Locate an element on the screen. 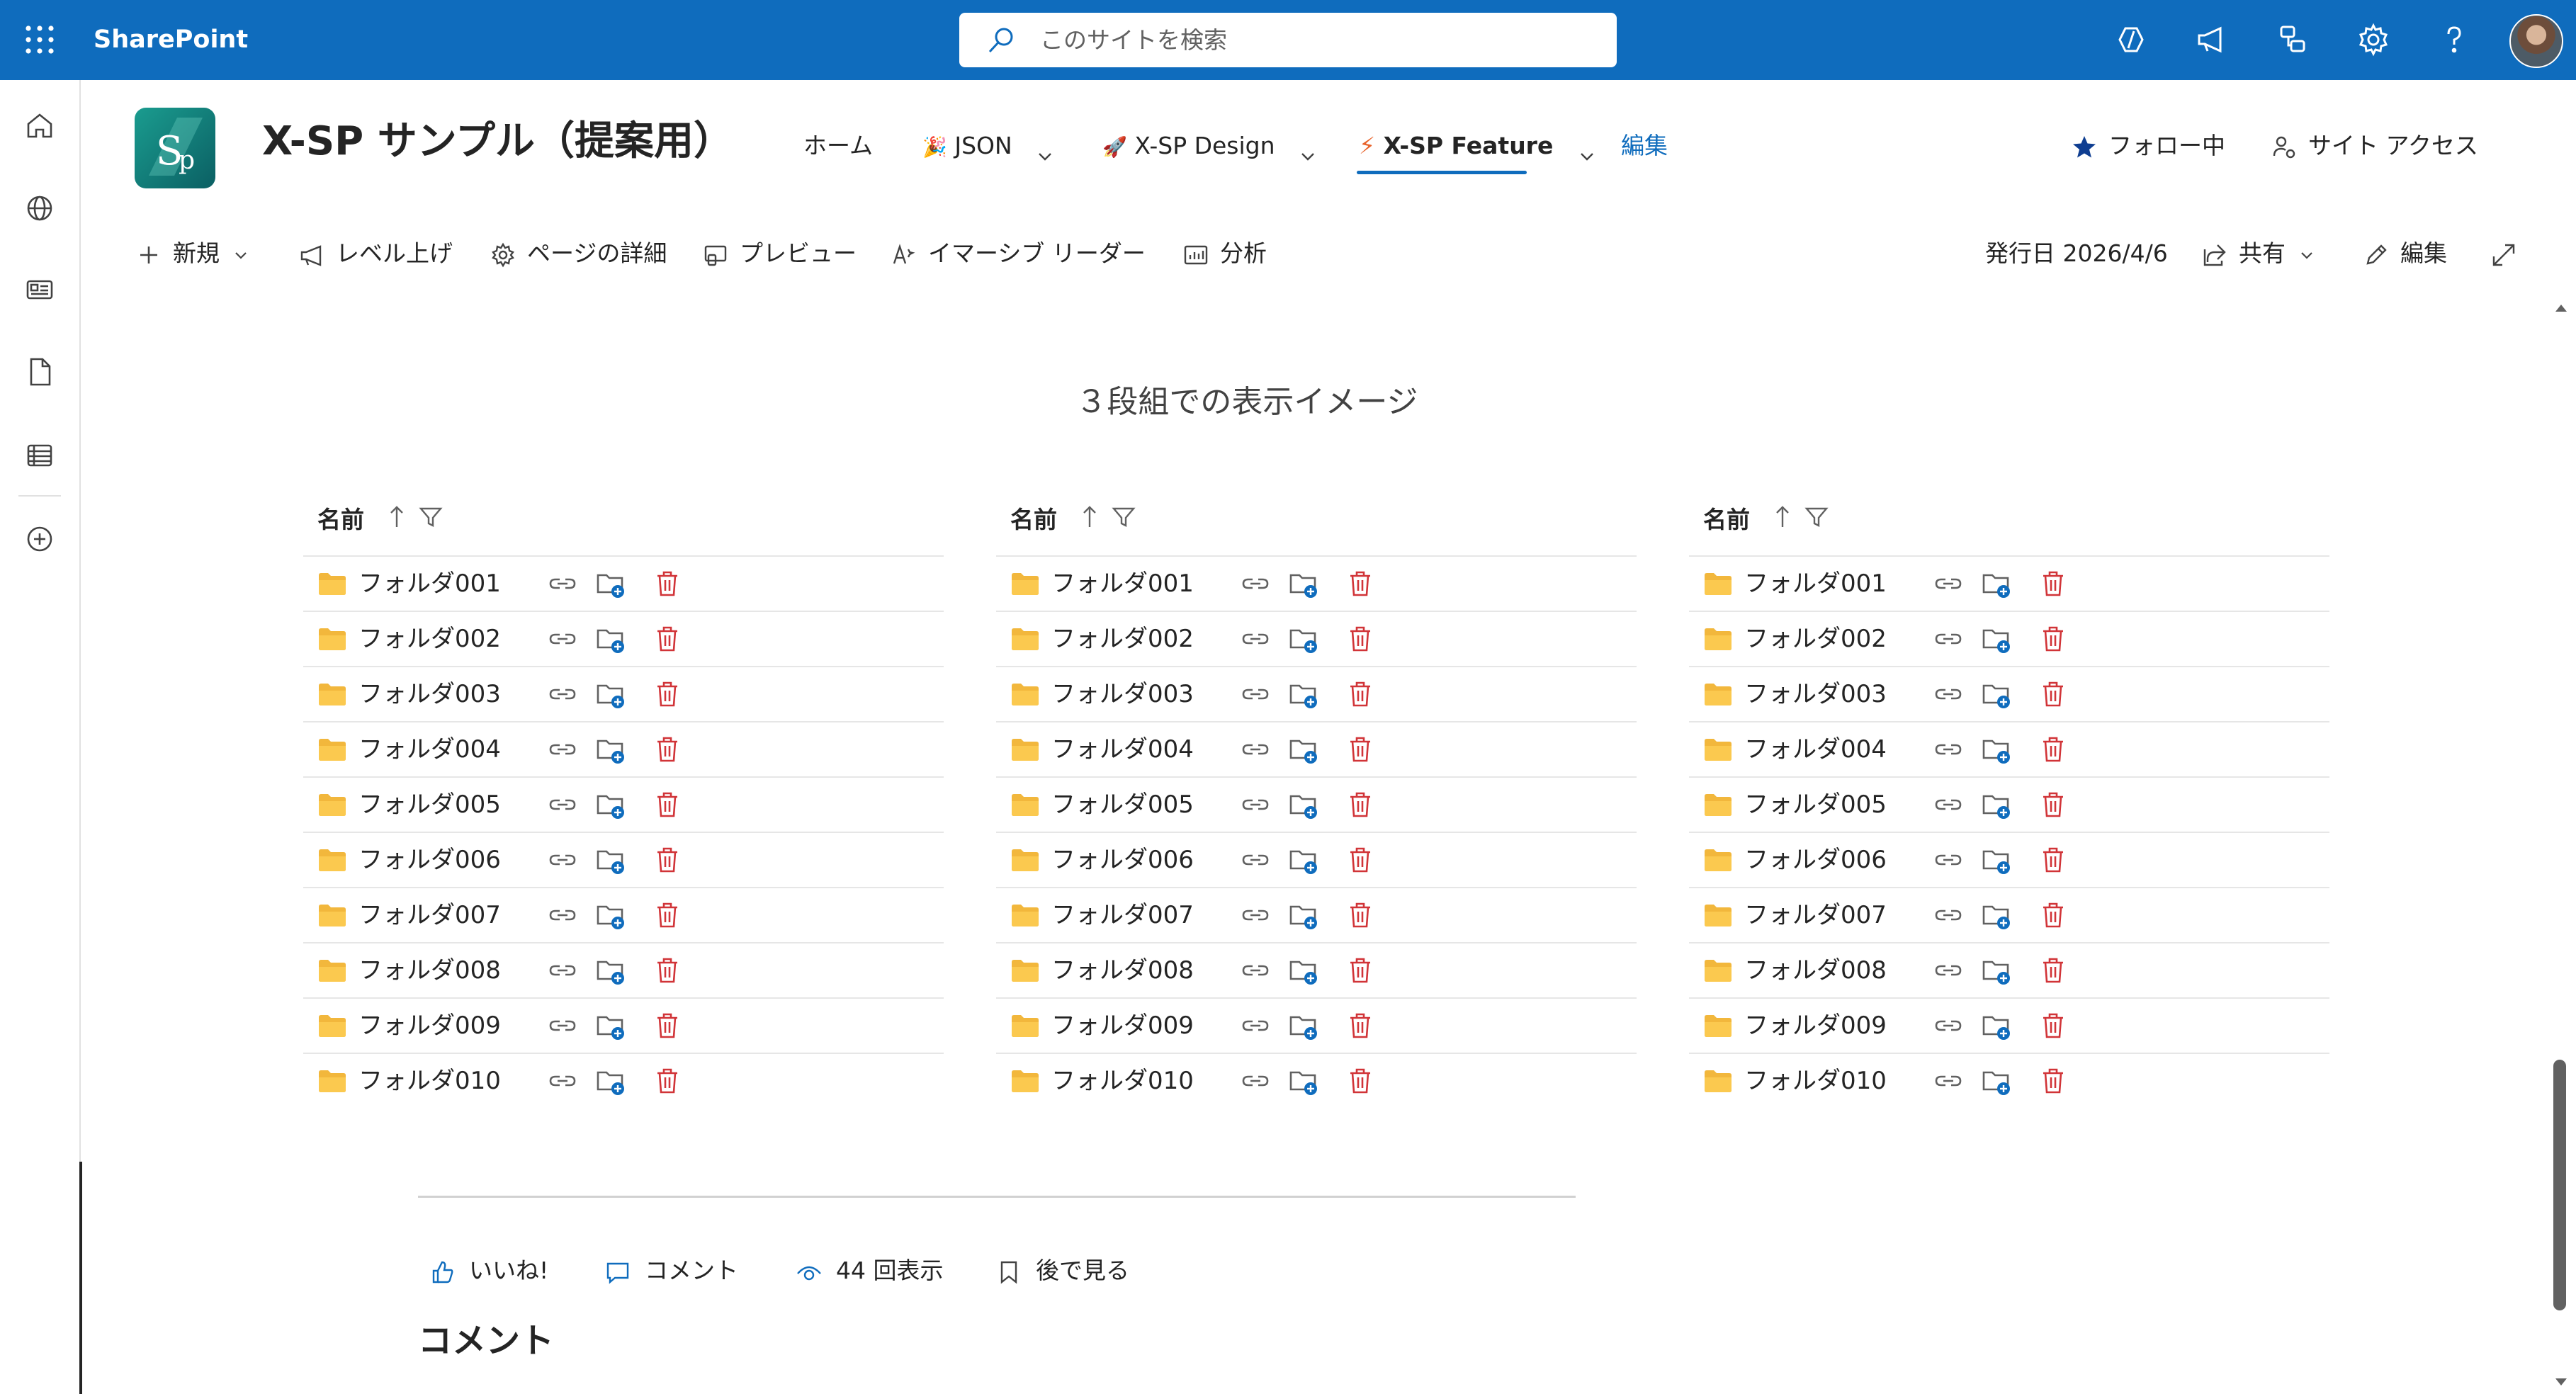 The height and width of the screenshot is (1394, 2576). file-icon is located at coordinates (39, 372).